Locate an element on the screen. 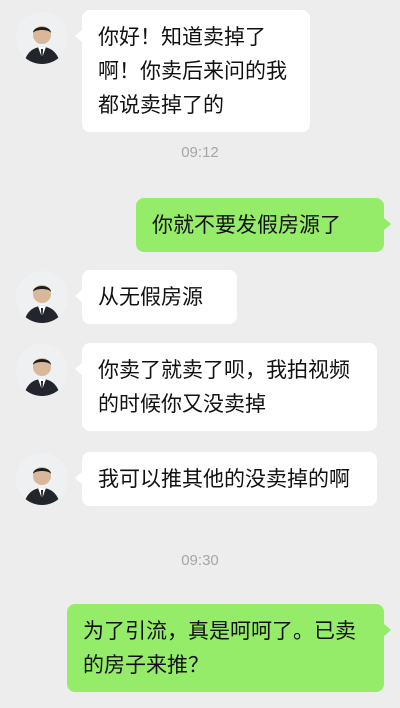  outgoing-message-bubble: 你就不要发假房源了 is located at coordinates (263, 225).